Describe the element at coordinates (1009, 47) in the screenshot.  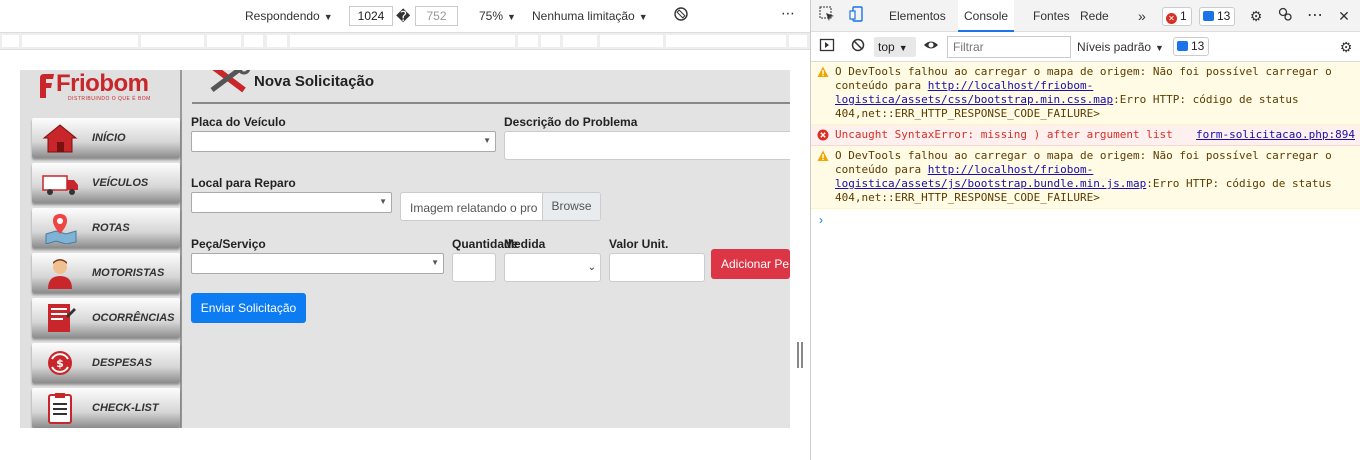
I see `filter-input: Filtrar` at that location.